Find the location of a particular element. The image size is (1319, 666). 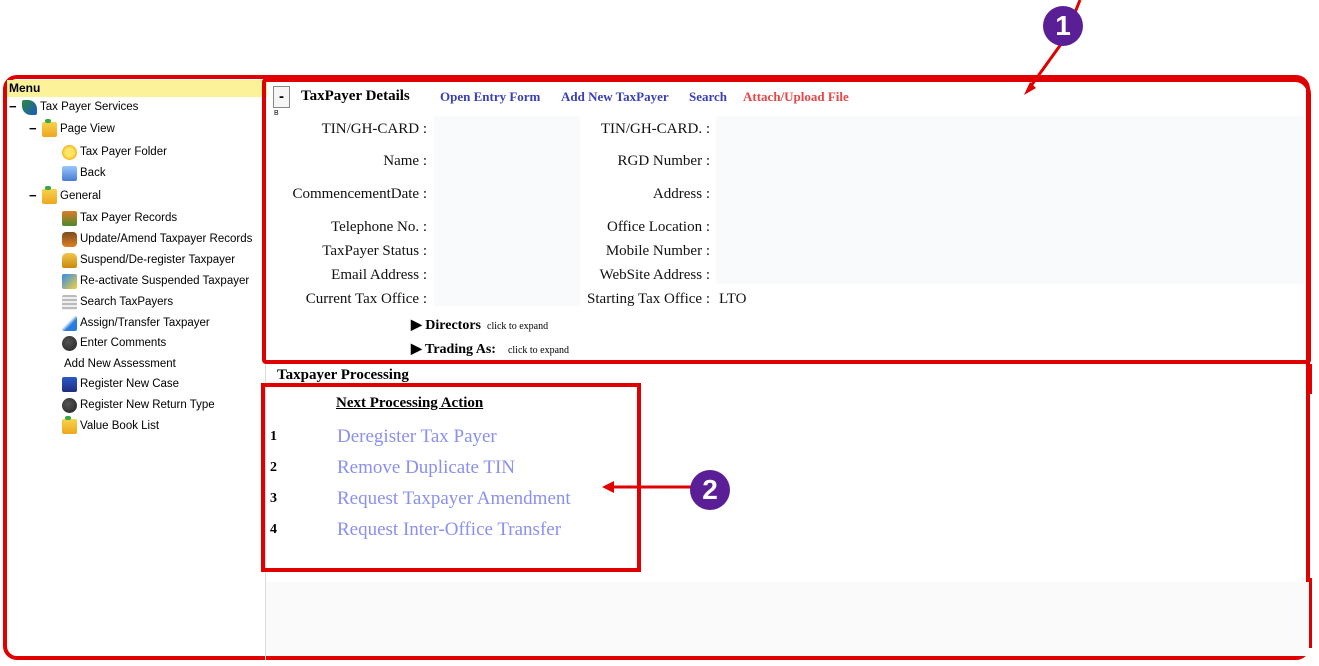

menu-item-tax-payer-services: − Tax Payer Services is located at coordinates (73, 107).